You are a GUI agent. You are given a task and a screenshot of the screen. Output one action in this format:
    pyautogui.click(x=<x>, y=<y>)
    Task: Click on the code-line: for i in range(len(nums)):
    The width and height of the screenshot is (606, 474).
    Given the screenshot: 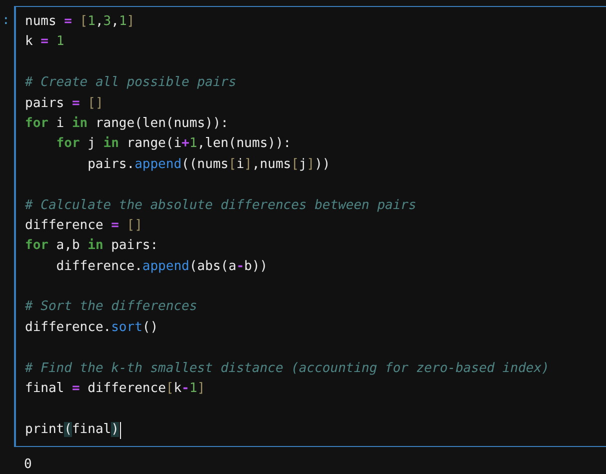 What is the action you would take?
    pyautogui.click(x=127, y=123)
    